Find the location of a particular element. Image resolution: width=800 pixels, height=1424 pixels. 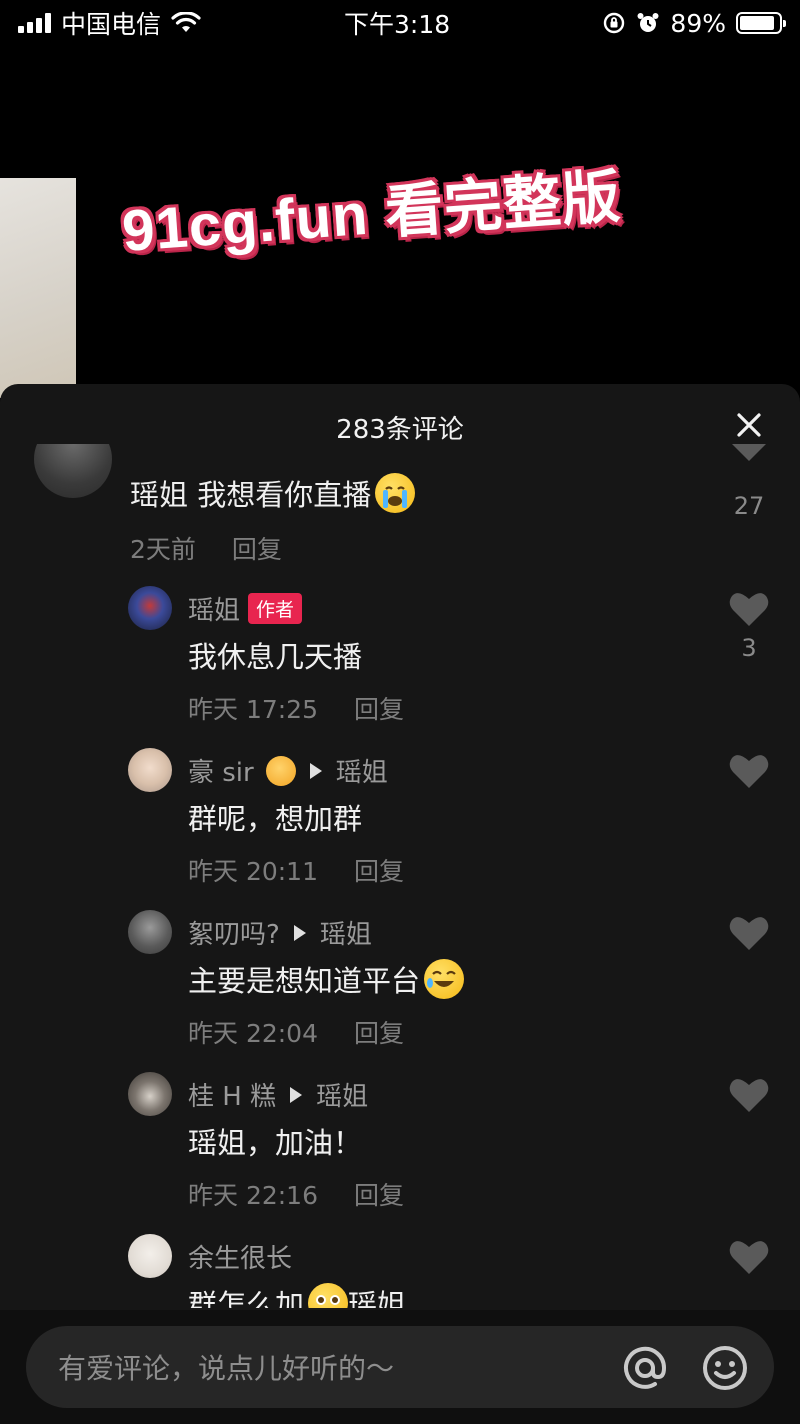

wifi-icon is located at coordinates (186, 22).